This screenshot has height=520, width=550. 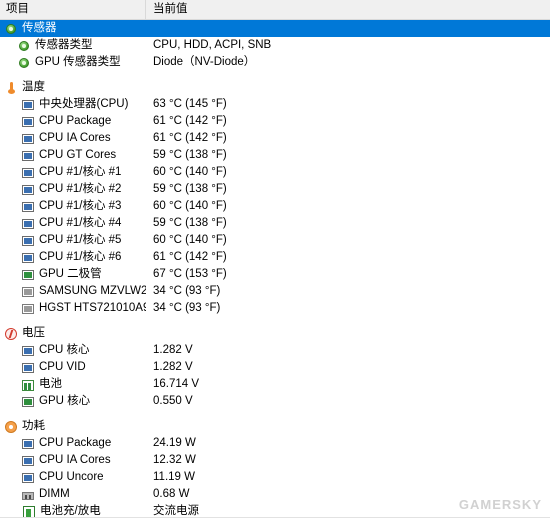 I want to click on sensor-row-name: 功耗, so click(x=73, y=426).